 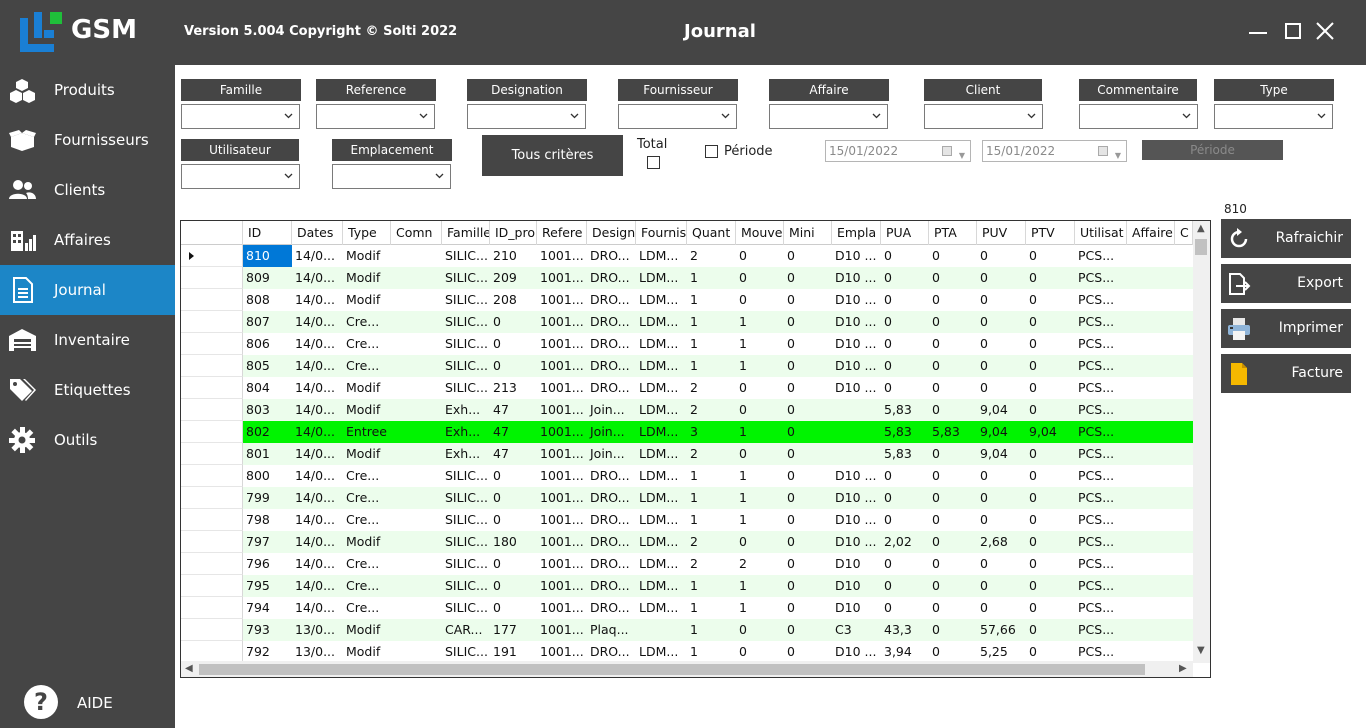 What do you see at coordinates (1212, 150) in the screenshot?
I see `periode-button: Période` at bounding box center [1212, 150].